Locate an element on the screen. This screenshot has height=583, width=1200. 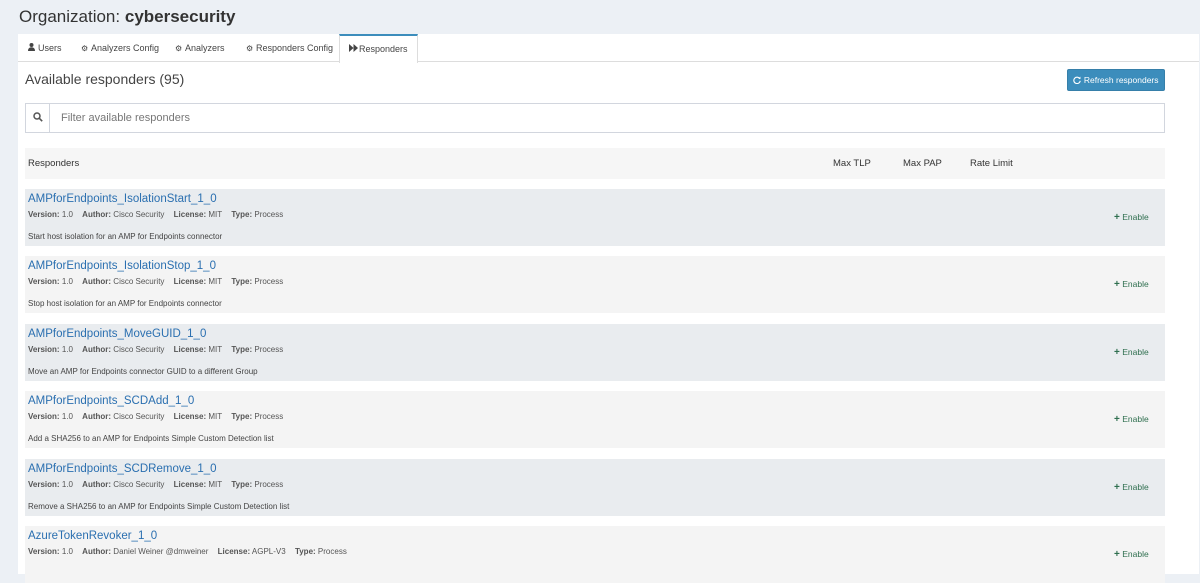
header-max-tlp: Max TLP is located at coordinates (852, 163).